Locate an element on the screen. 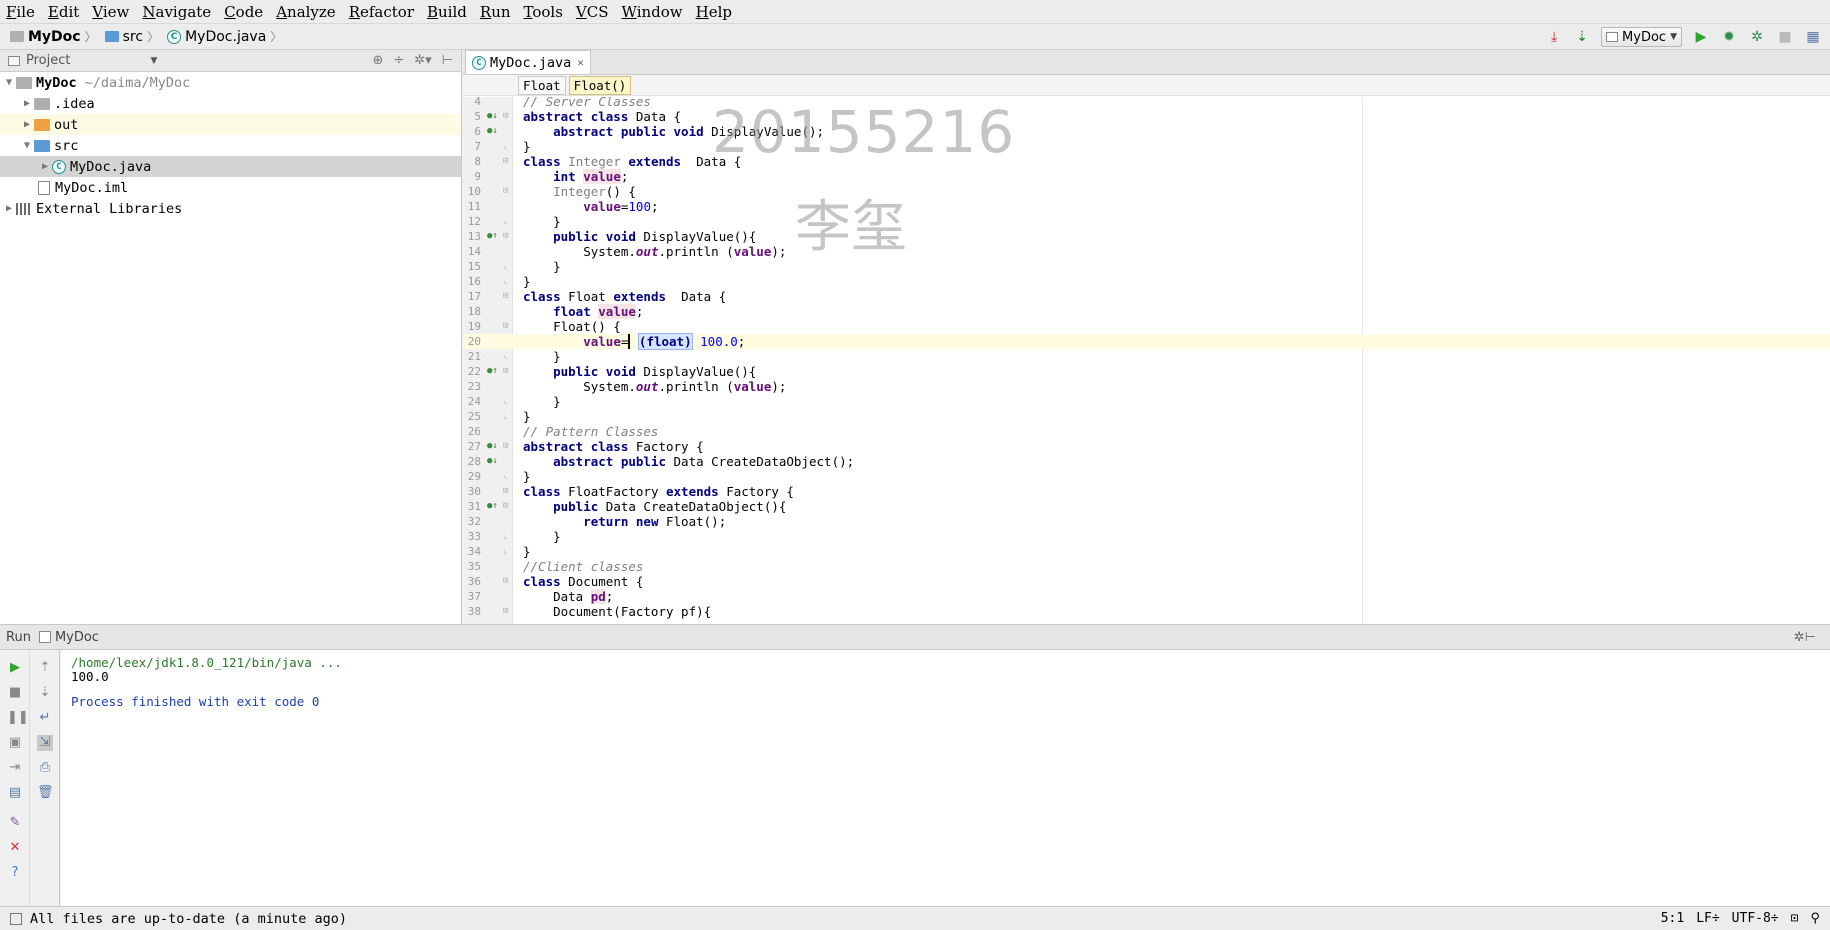 This screenshot has height=930, width=1830. tree-item-idea: ▶ .idea is located at coordinates (230, 103).